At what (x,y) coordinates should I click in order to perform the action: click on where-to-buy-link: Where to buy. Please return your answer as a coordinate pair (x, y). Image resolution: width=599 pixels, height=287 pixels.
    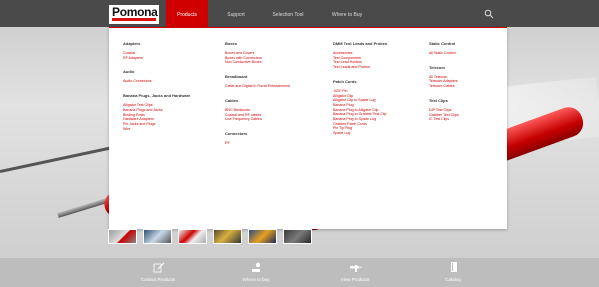
    Looking at the image, I should click on (256, 272).